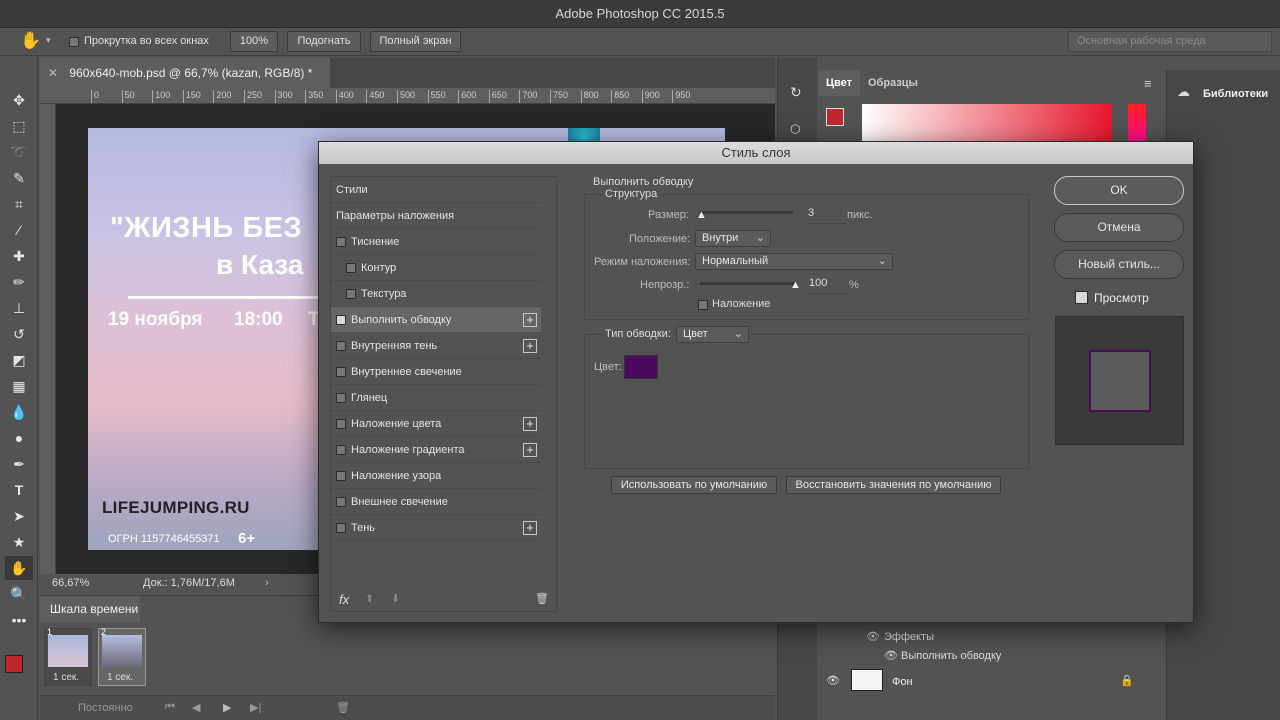 This screenshot has width=1280, height=720. I want to click on style-item: Внутреннее свечение, so click(436, 372).